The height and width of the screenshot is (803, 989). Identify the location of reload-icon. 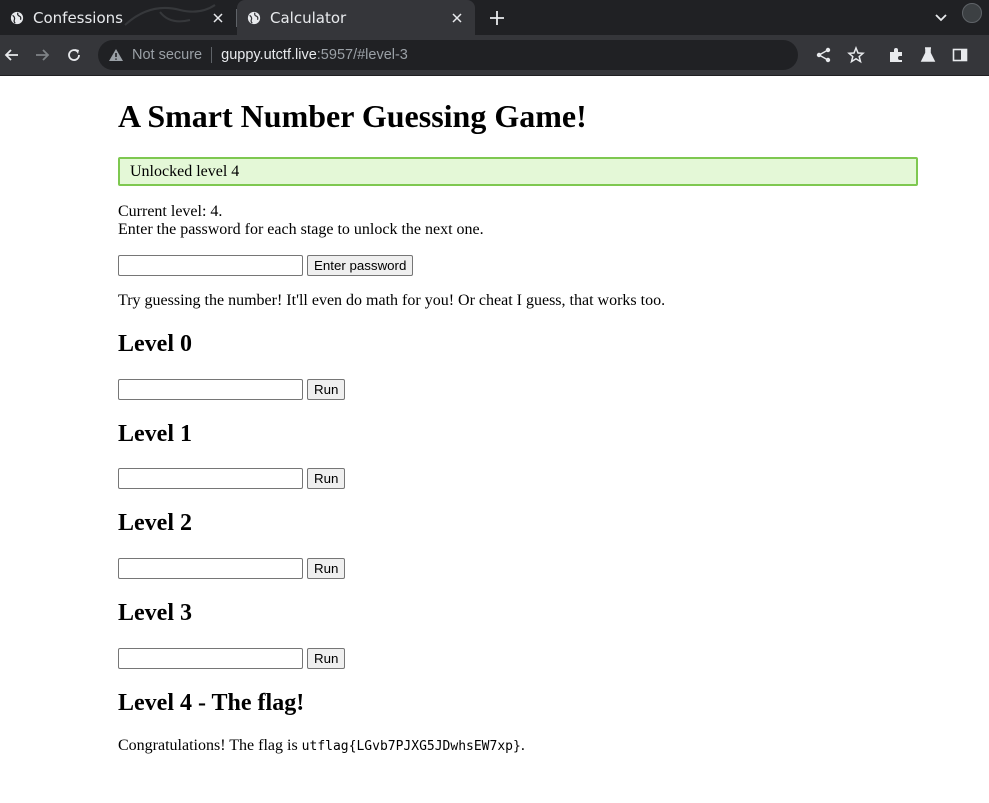
(74, 55).